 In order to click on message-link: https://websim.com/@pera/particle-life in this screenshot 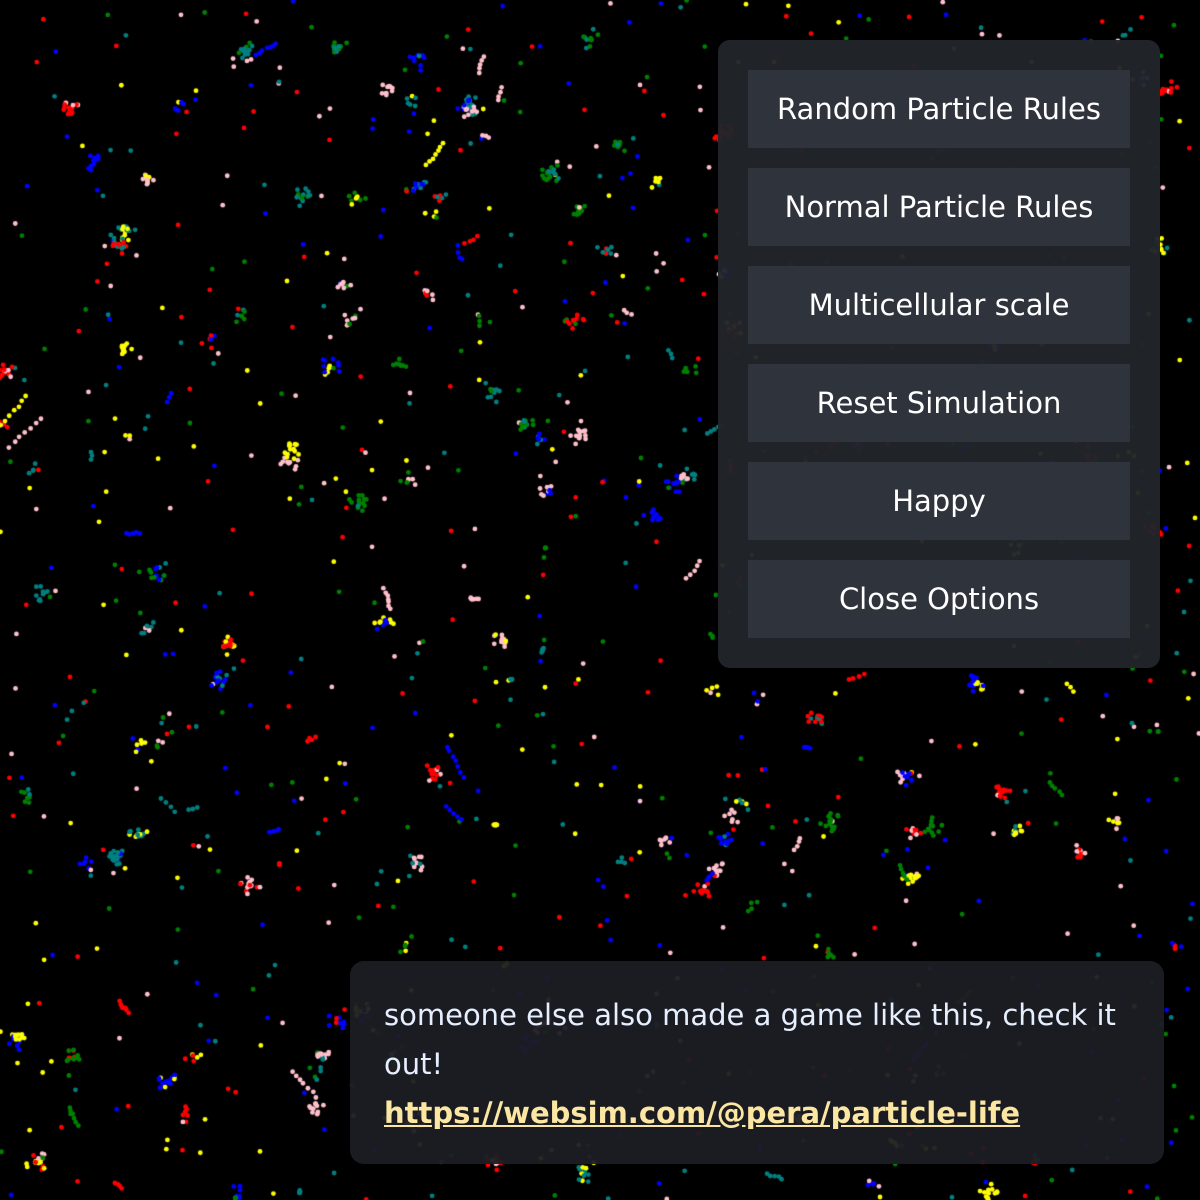, I will do `click(702, 1113)`.